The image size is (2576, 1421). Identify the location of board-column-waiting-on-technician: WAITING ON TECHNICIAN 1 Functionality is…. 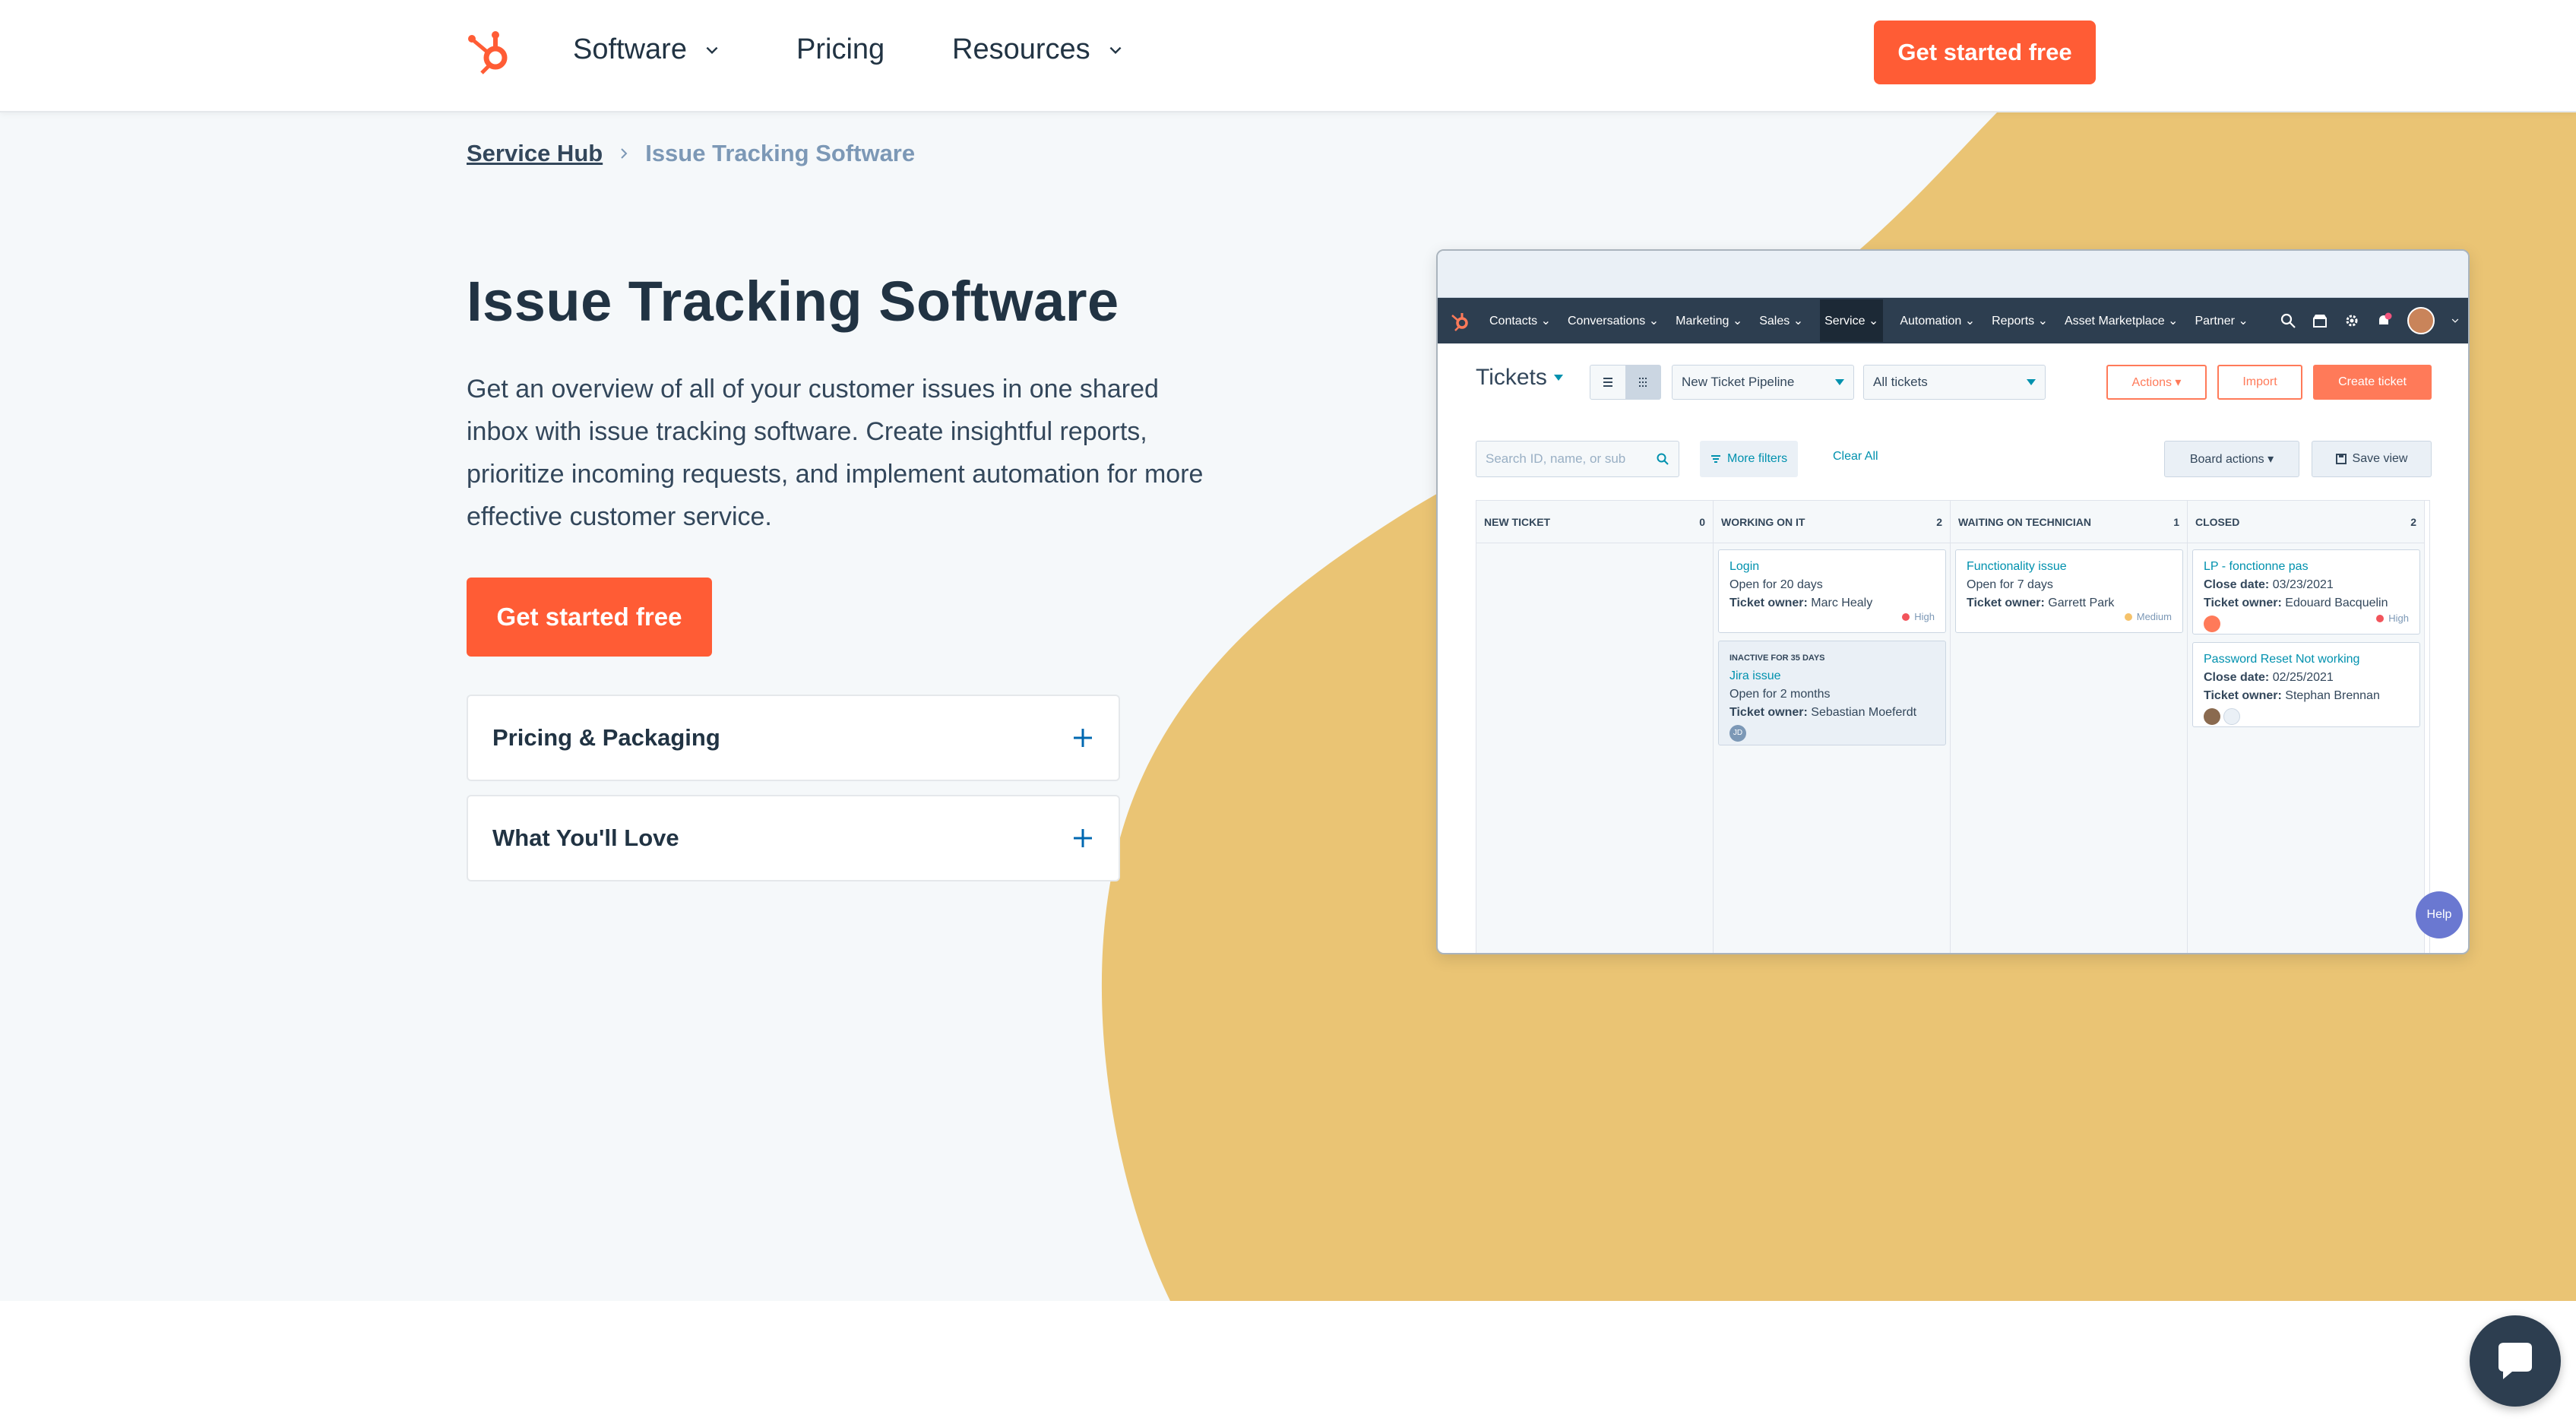
(2069, 727).